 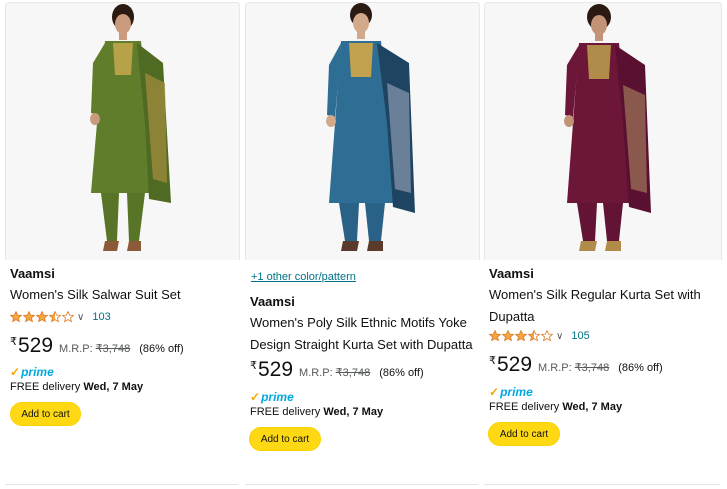 What do you see at coordinates (580, 336) in the screenshot?
I see `rating-count-link: 105` at bounding box center [580, 336].